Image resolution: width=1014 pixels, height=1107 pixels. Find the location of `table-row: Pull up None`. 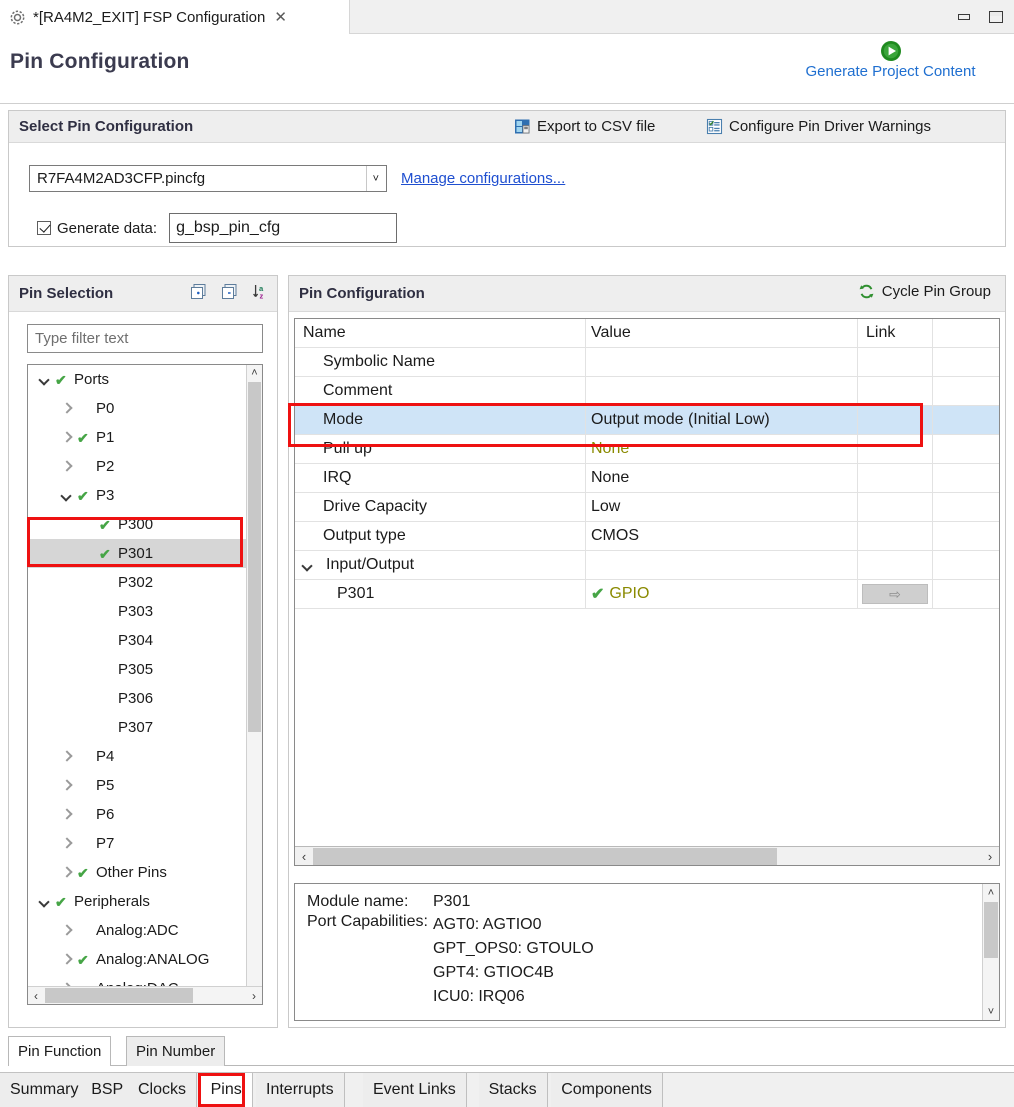

table-row: Pull up None is located at coordinates (647, 449).